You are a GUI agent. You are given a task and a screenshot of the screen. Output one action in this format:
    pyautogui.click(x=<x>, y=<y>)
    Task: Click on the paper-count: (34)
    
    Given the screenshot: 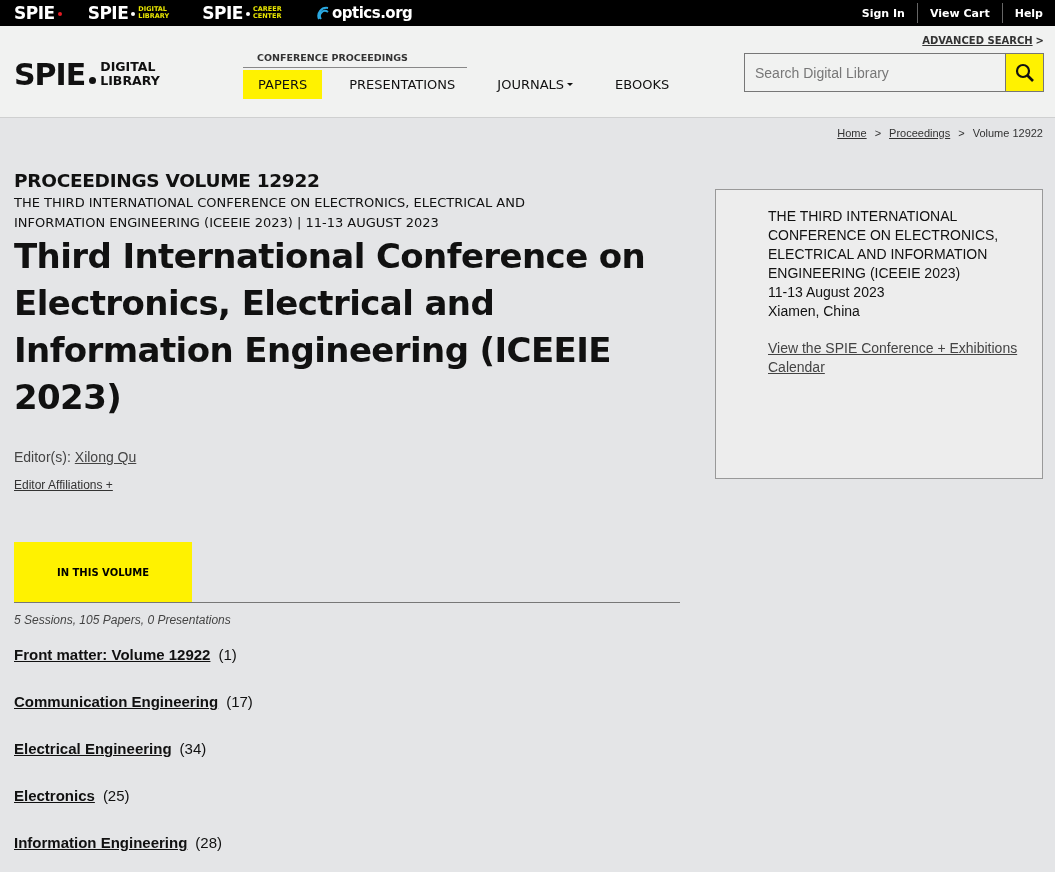 What is the action you would take?
    pyautogui.click(x=193, y=748)
    